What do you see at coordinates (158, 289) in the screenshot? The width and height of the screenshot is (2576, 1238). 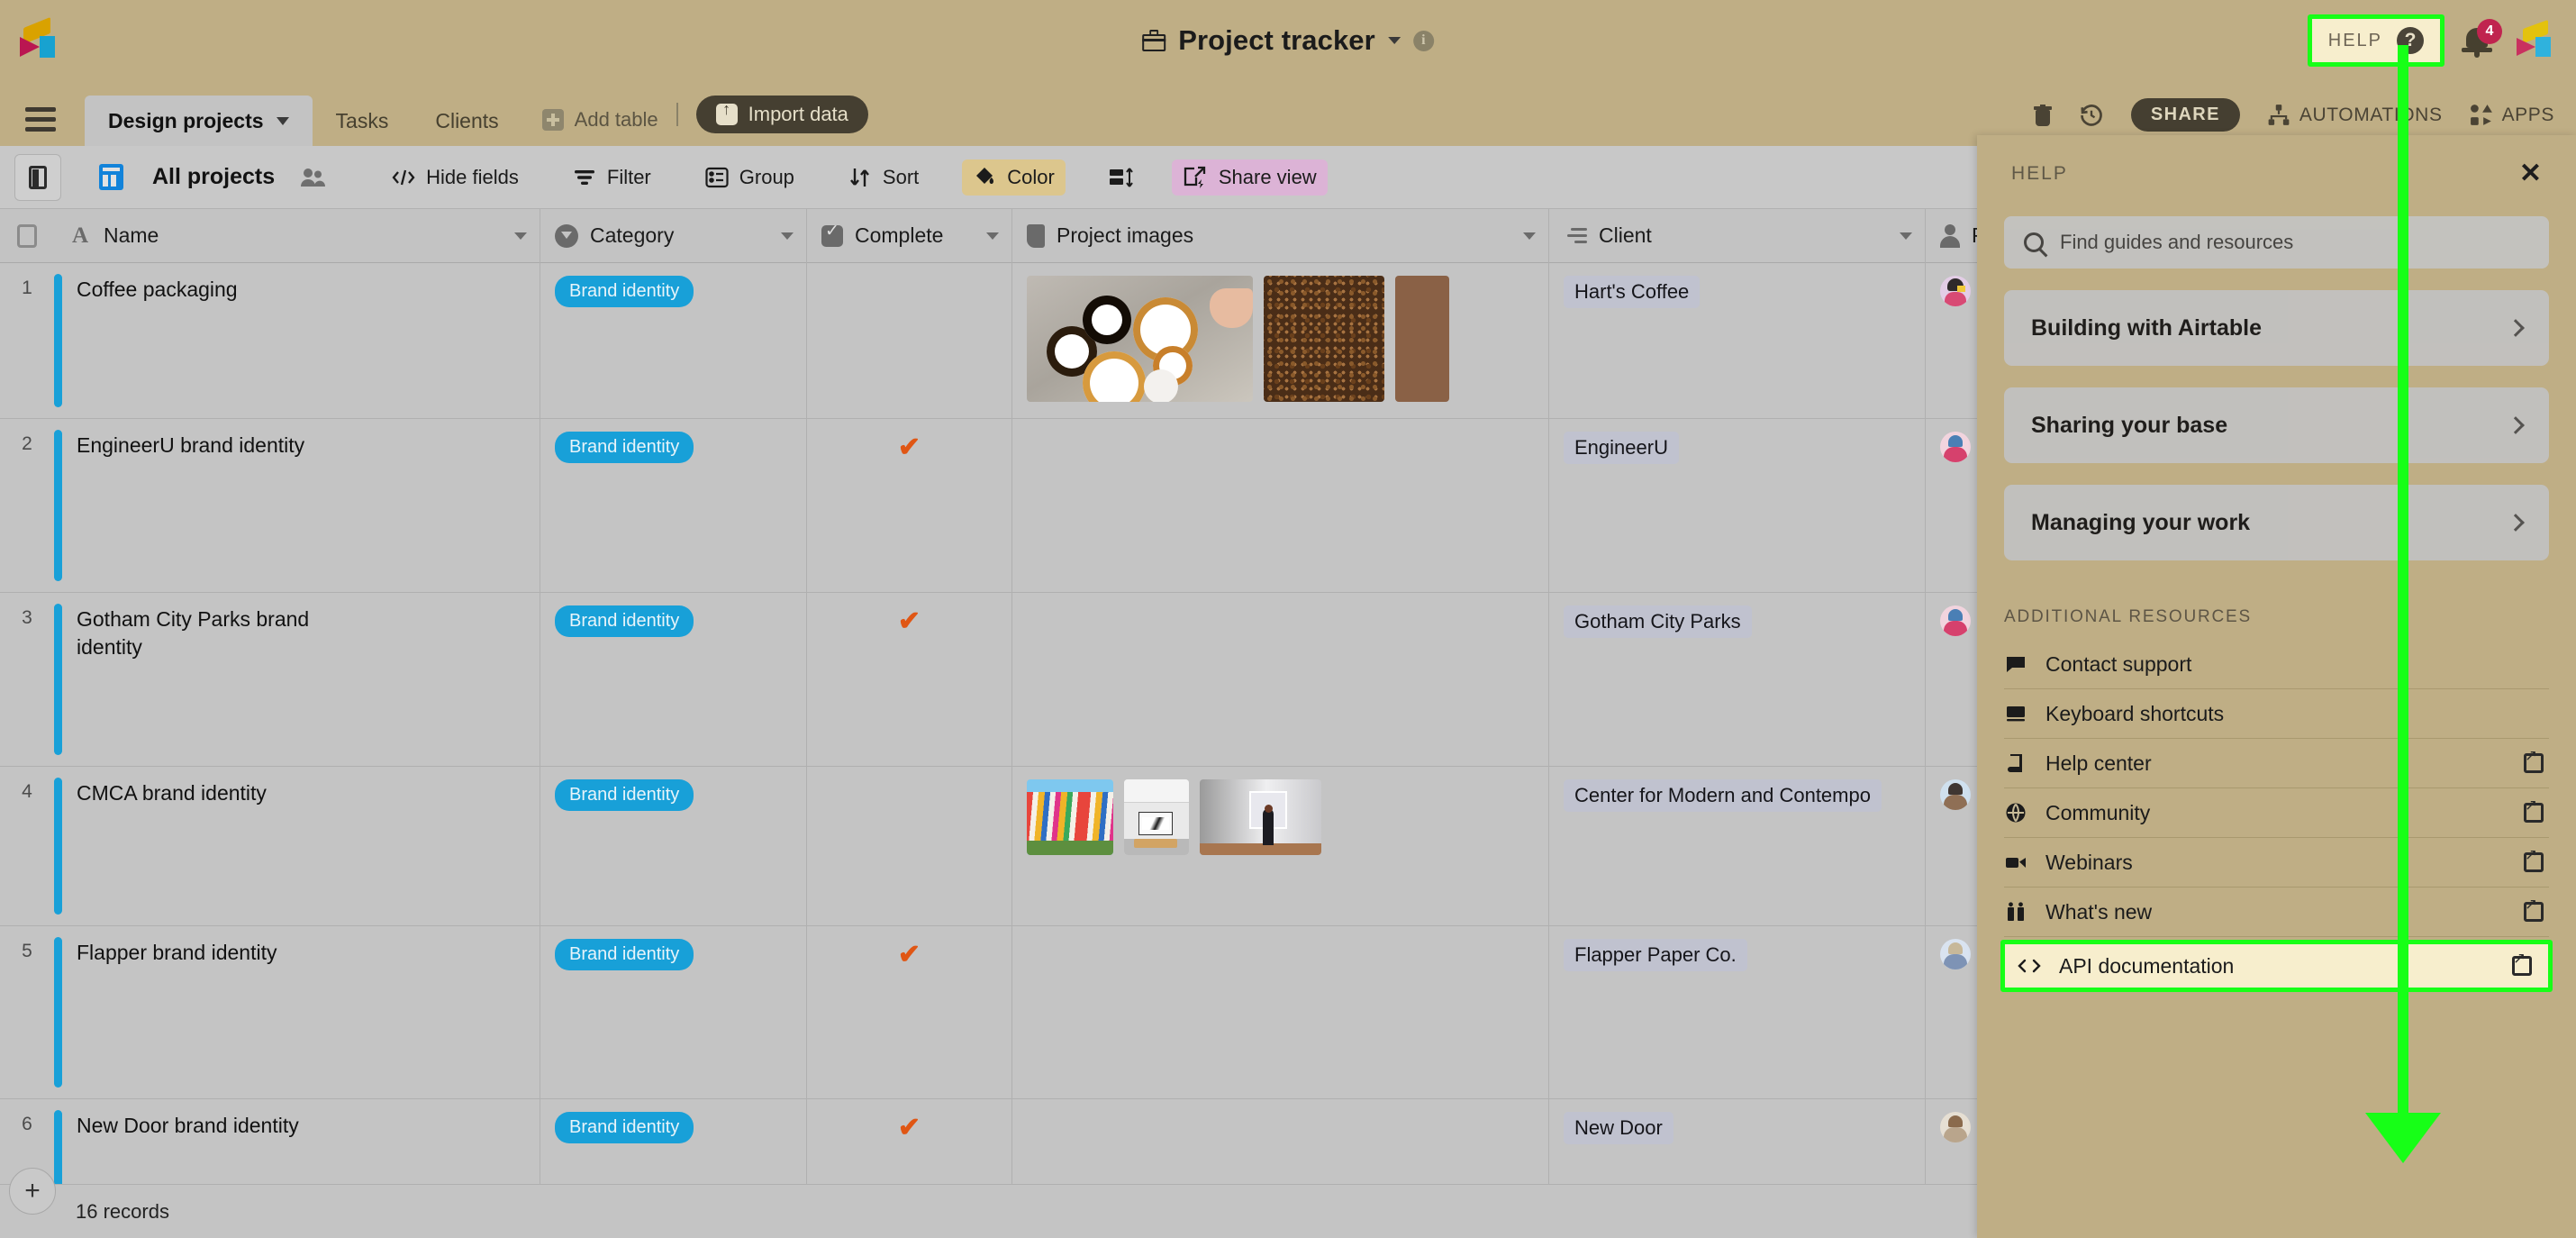 I see `record-name: Coffee packaging` at bounding box center [158, 289].